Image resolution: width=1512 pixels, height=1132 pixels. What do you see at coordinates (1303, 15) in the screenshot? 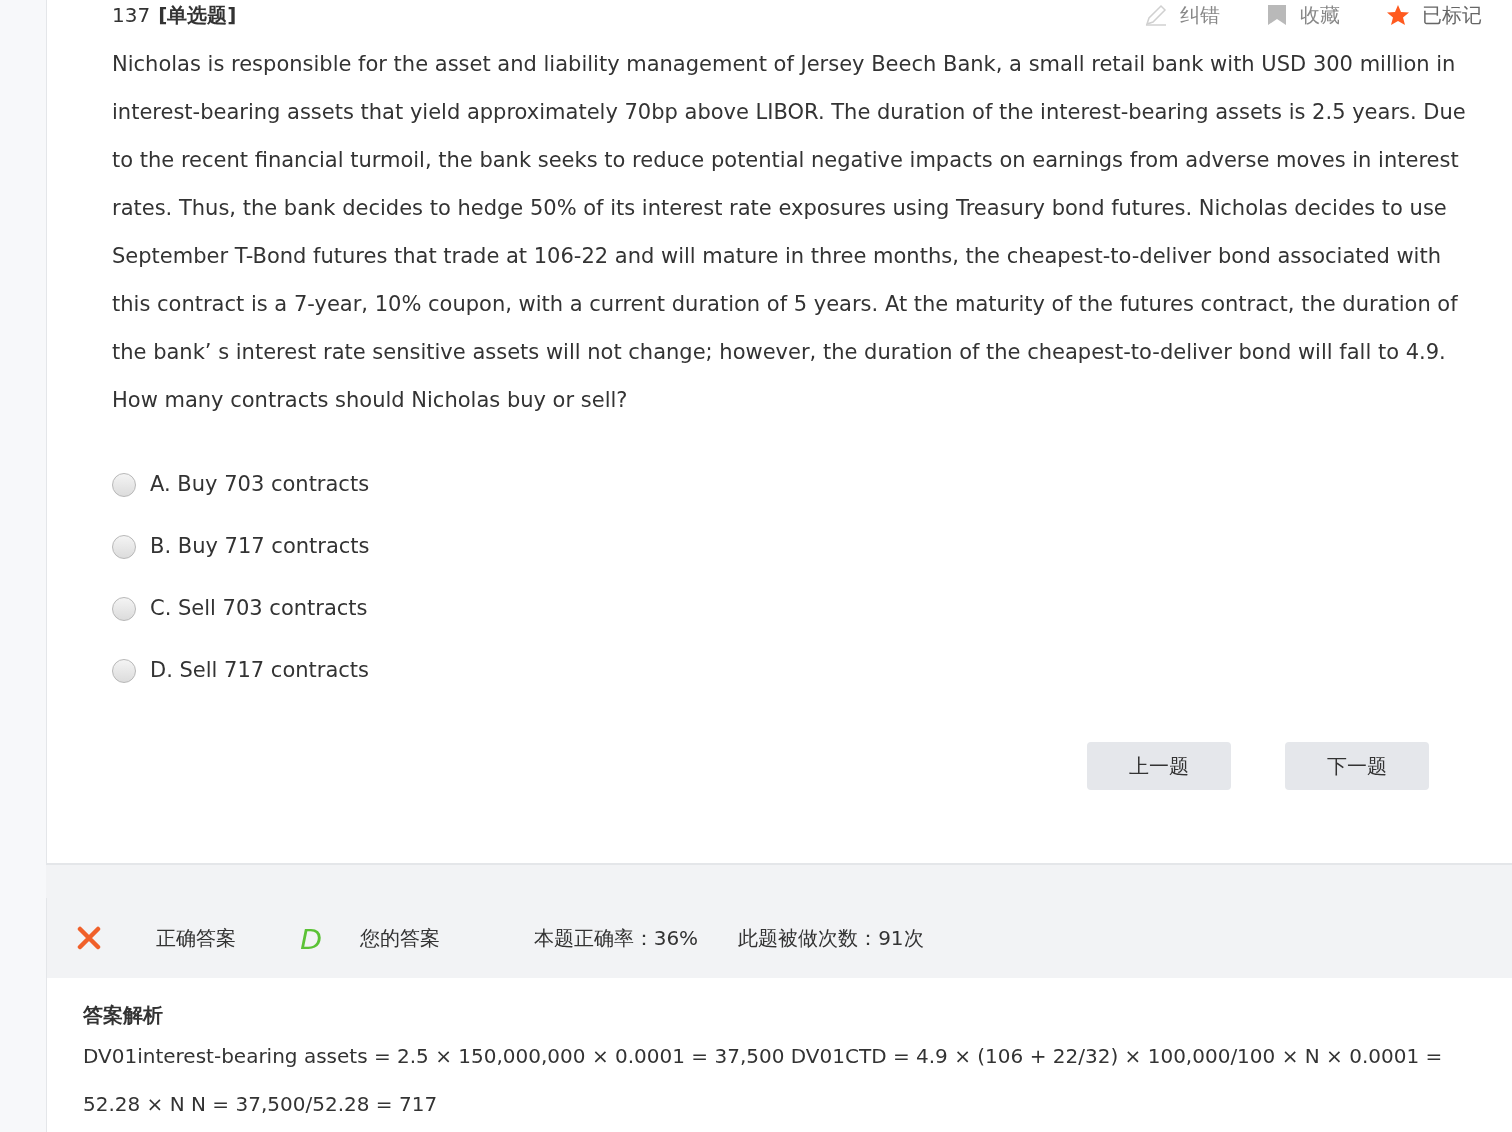
I see `bookmark-action: 收藏` at bounding box center [1303, 15].